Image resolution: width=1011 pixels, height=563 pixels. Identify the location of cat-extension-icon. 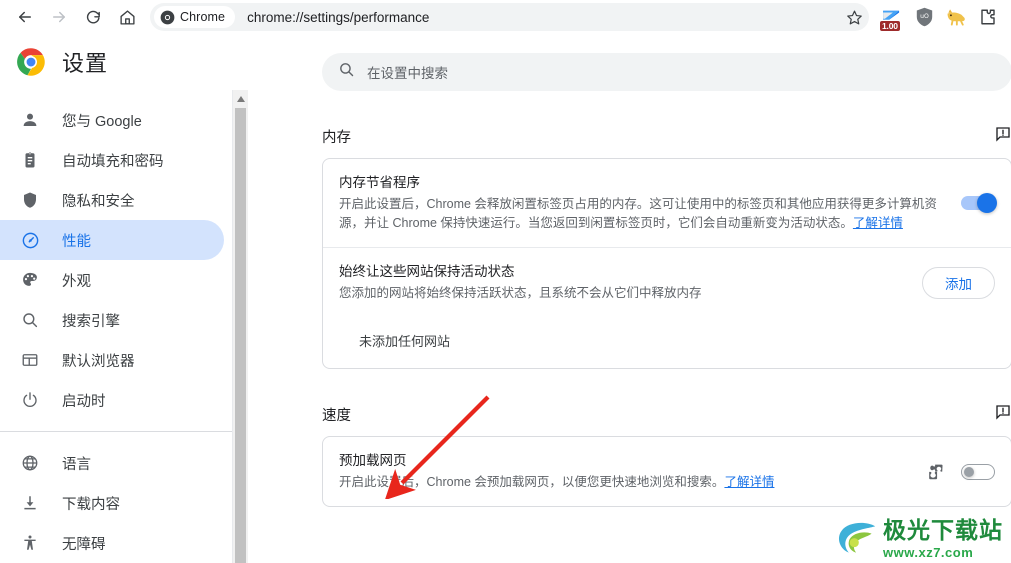
(956, 17).